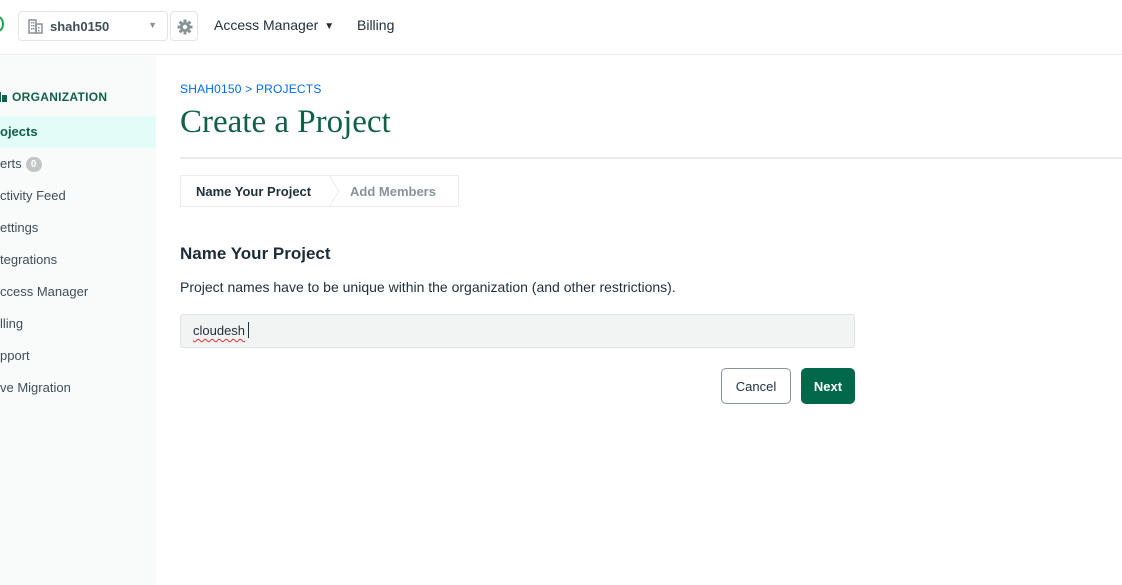  I want to click on mongodb-logo-icon, so click(2, 24).